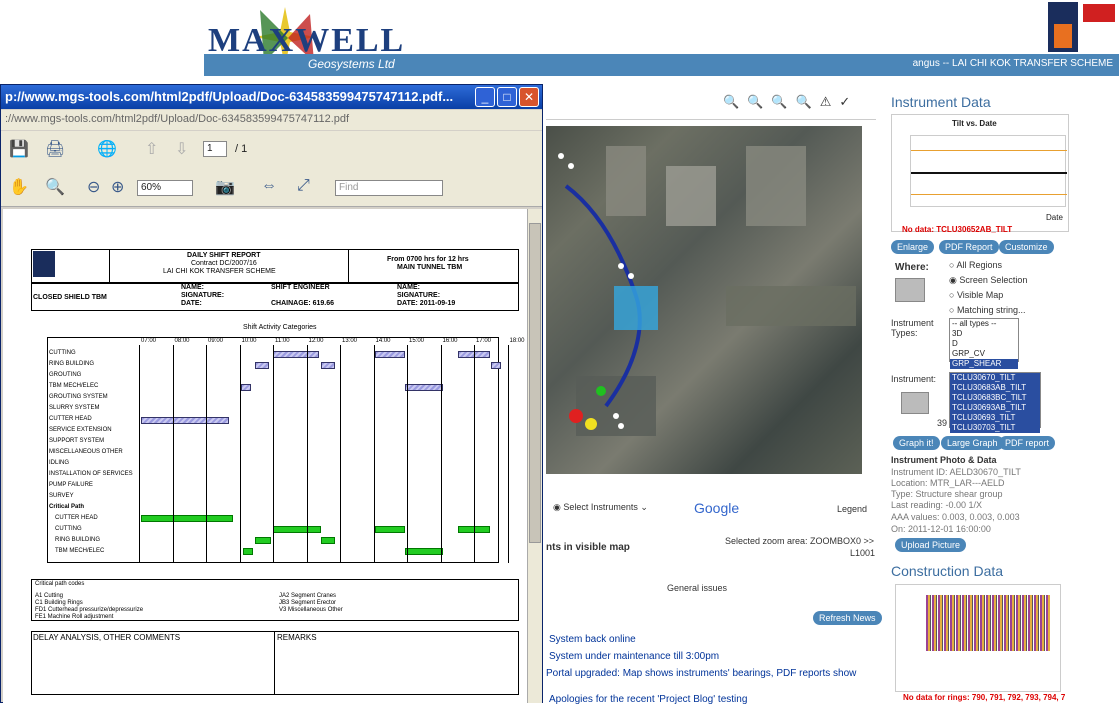  What do you see at coordinates (225, 187) in the screenshot?
I see `snapshot-icon: 📷` at bounding box center [225, 187].